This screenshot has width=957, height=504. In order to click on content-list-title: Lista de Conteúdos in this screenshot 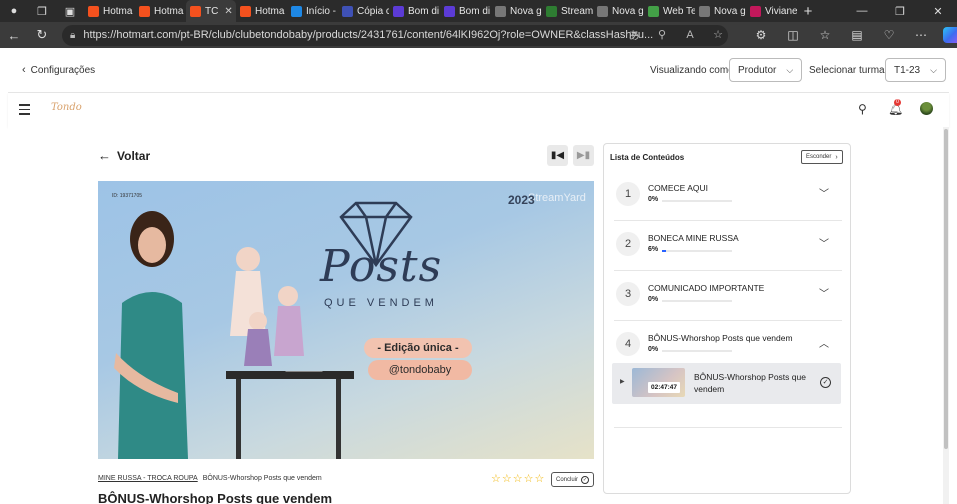, I will do `click(647, 157)`.